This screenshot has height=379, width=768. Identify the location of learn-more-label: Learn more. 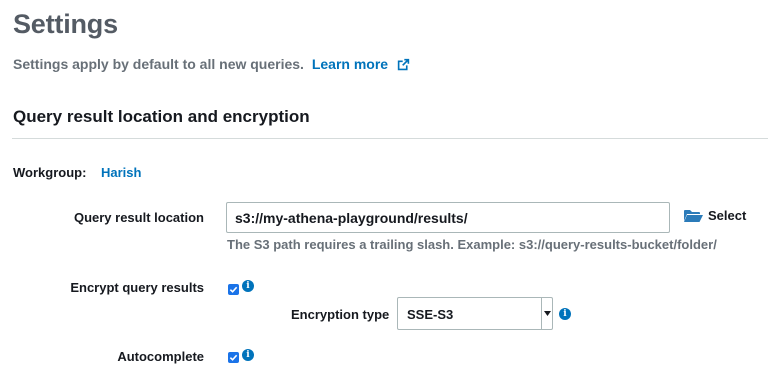
(350, 64).